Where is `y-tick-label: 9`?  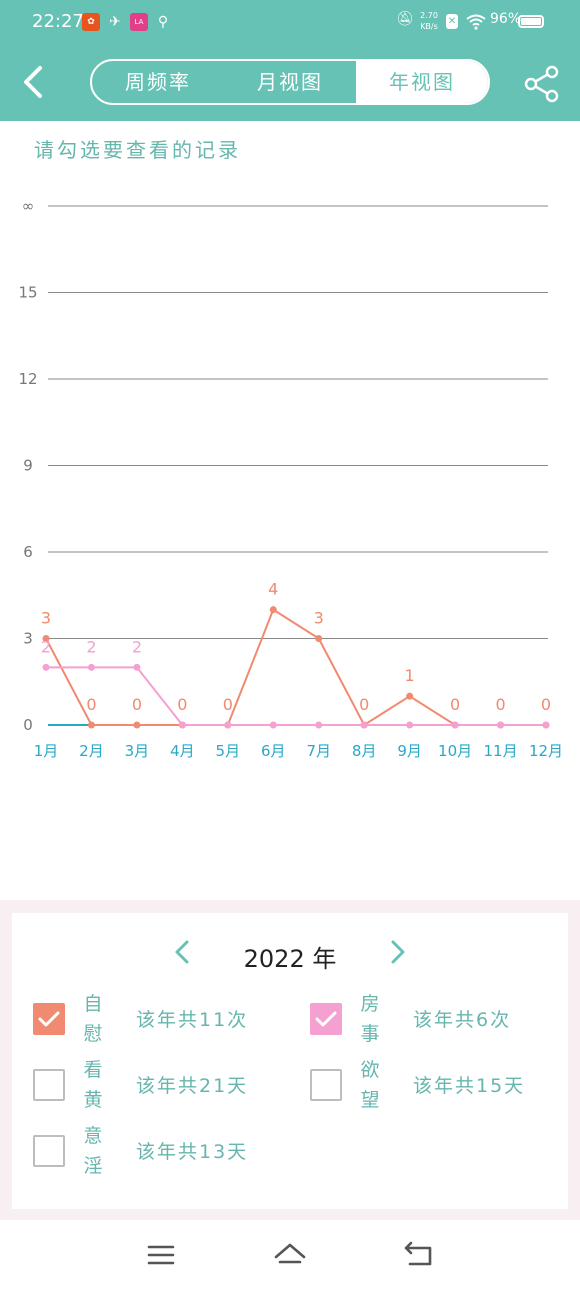 y-tick-label: 9 is located at coordinates (28, 466).